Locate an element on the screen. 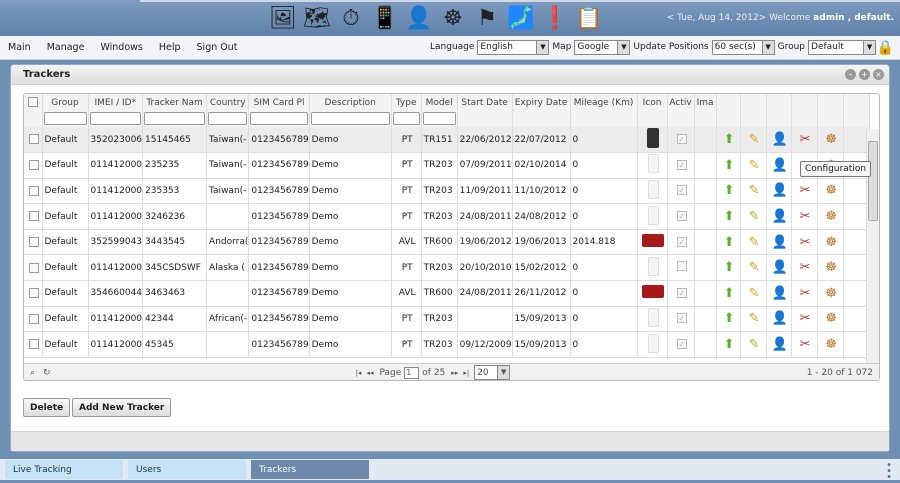  task-trackers: Trackers is located at coordinates (310, 469).